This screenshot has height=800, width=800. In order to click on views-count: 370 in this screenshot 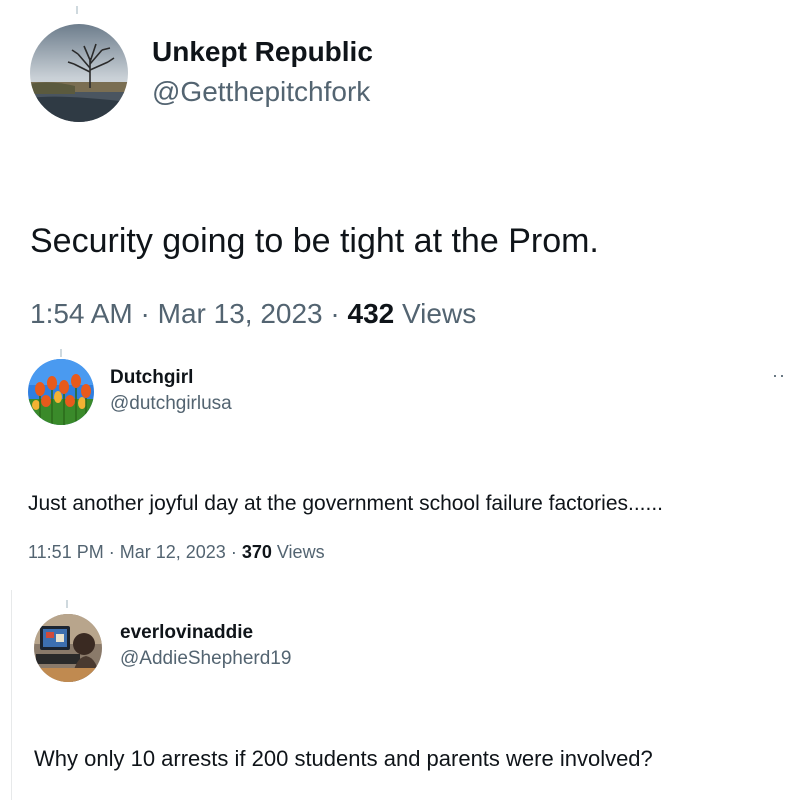, I will do `click(259, 552)`.